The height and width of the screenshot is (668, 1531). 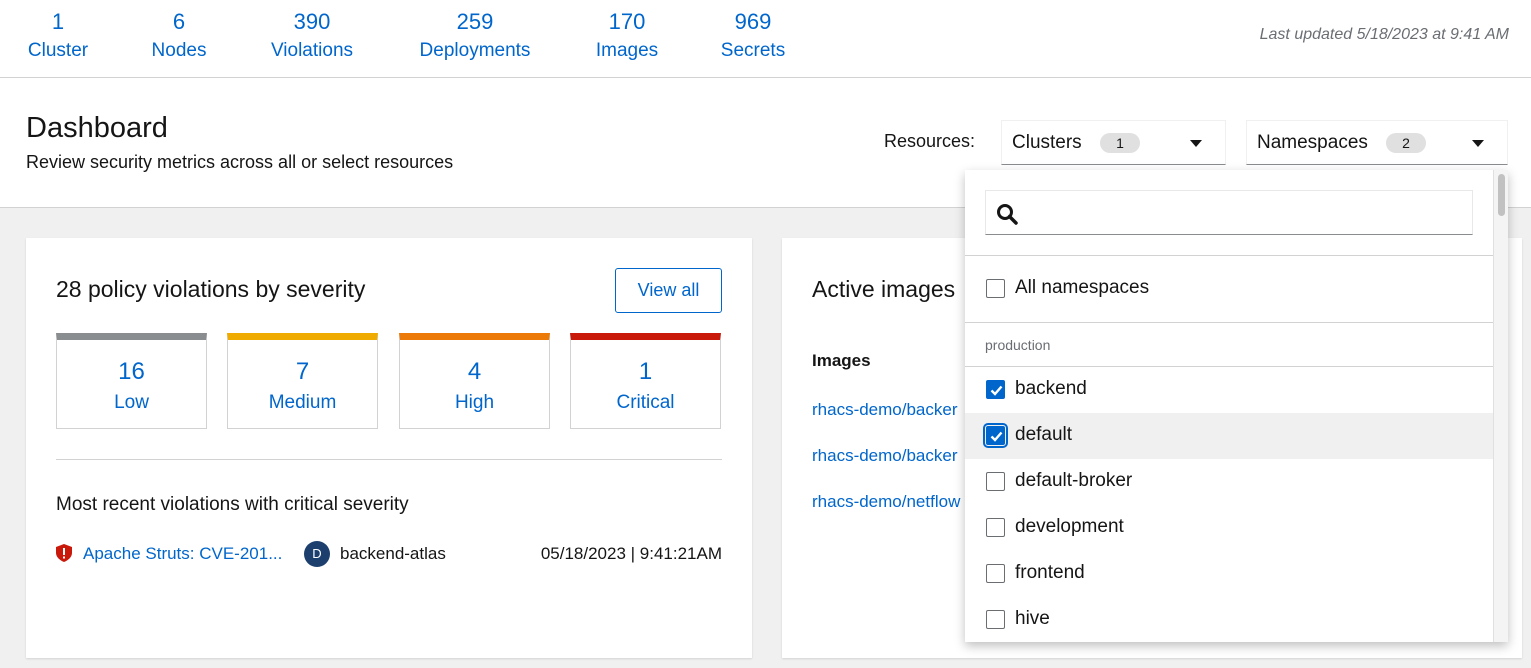 I want to click on severity-critical-tile: 1 Critical, so click(x=645, y=381).